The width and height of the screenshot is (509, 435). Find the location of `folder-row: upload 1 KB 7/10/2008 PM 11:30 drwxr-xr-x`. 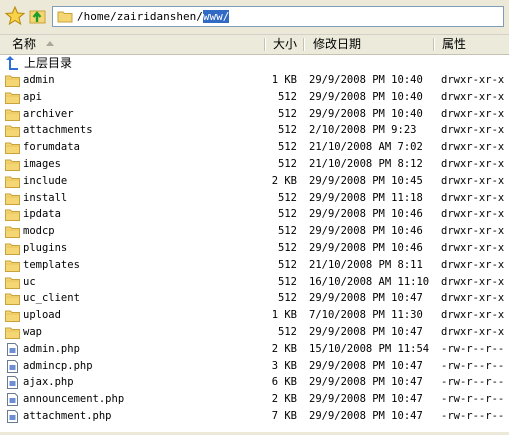

folder-row: upload 1 KB 7/10/2008 PM 11:30 drwxr-xr-x is located at coordinates (254, 315).